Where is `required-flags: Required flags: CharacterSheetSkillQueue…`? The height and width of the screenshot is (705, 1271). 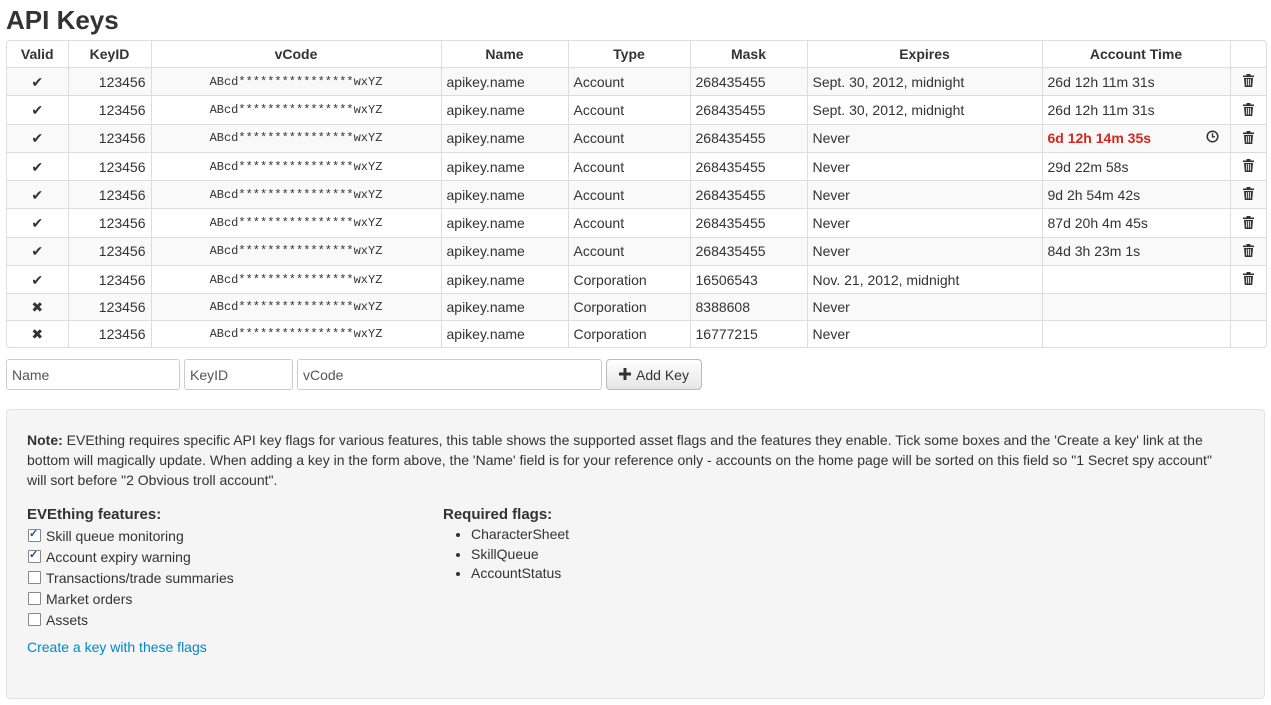 required-flags: Required flags: CharacterSheetSkillQueue… is located at coordinates (593, 544).